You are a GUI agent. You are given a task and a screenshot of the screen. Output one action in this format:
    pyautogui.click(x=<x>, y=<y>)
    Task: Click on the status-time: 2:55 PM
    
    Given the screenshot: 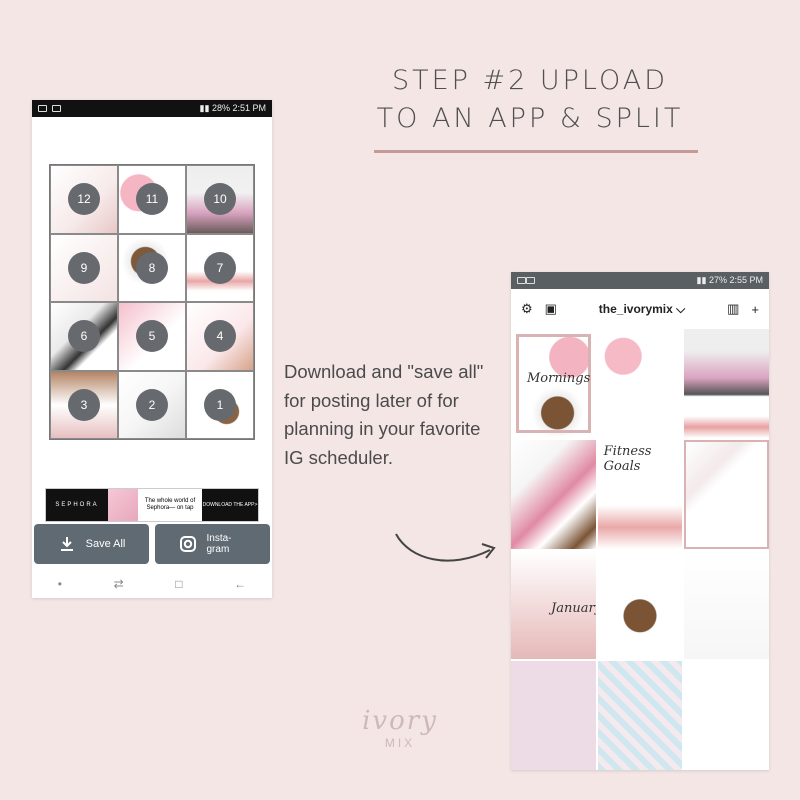 What is the action you would take?
    pyautogui.click(x=746, y=280)
    